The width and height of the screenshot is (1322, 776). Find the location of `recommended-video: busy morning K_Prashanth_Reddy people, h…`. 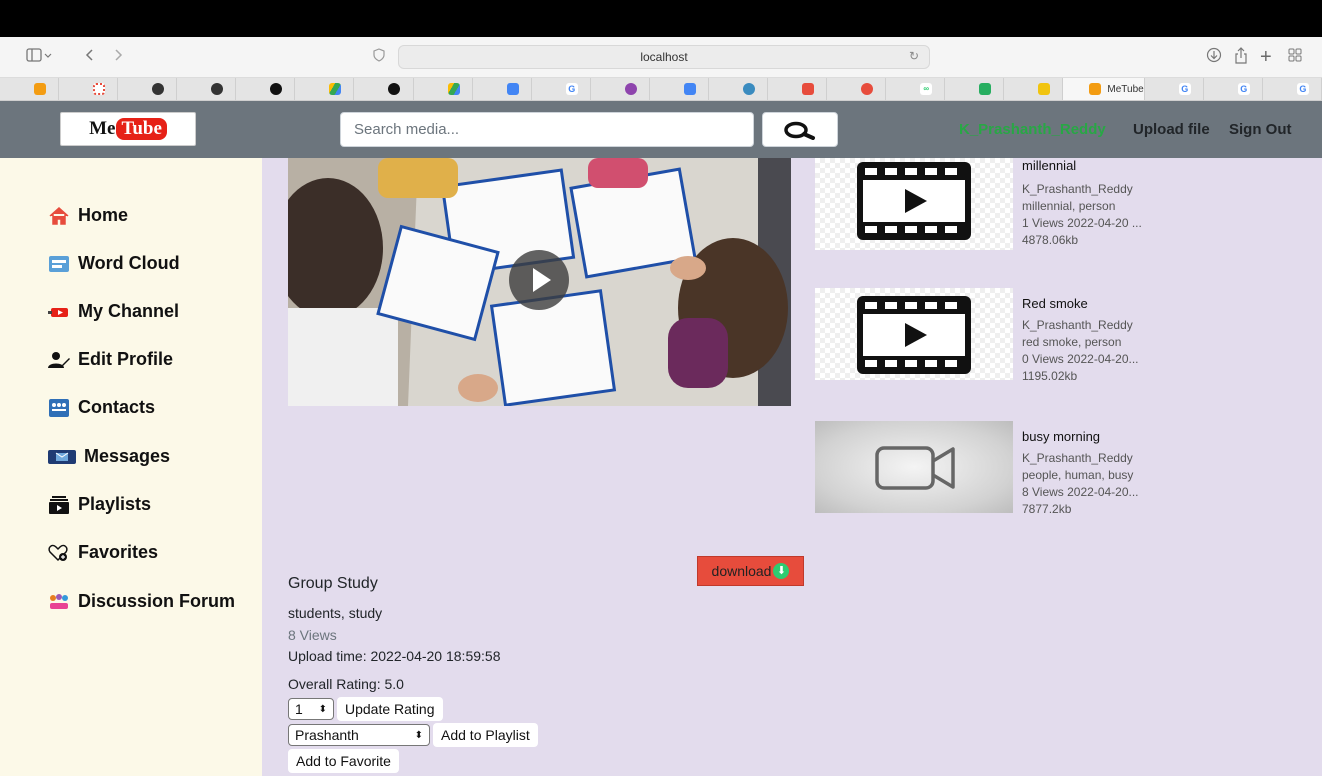

recommended-video: busy morning K_Prashanth_Reddy people, h… is located at coordinates (1040, 468).